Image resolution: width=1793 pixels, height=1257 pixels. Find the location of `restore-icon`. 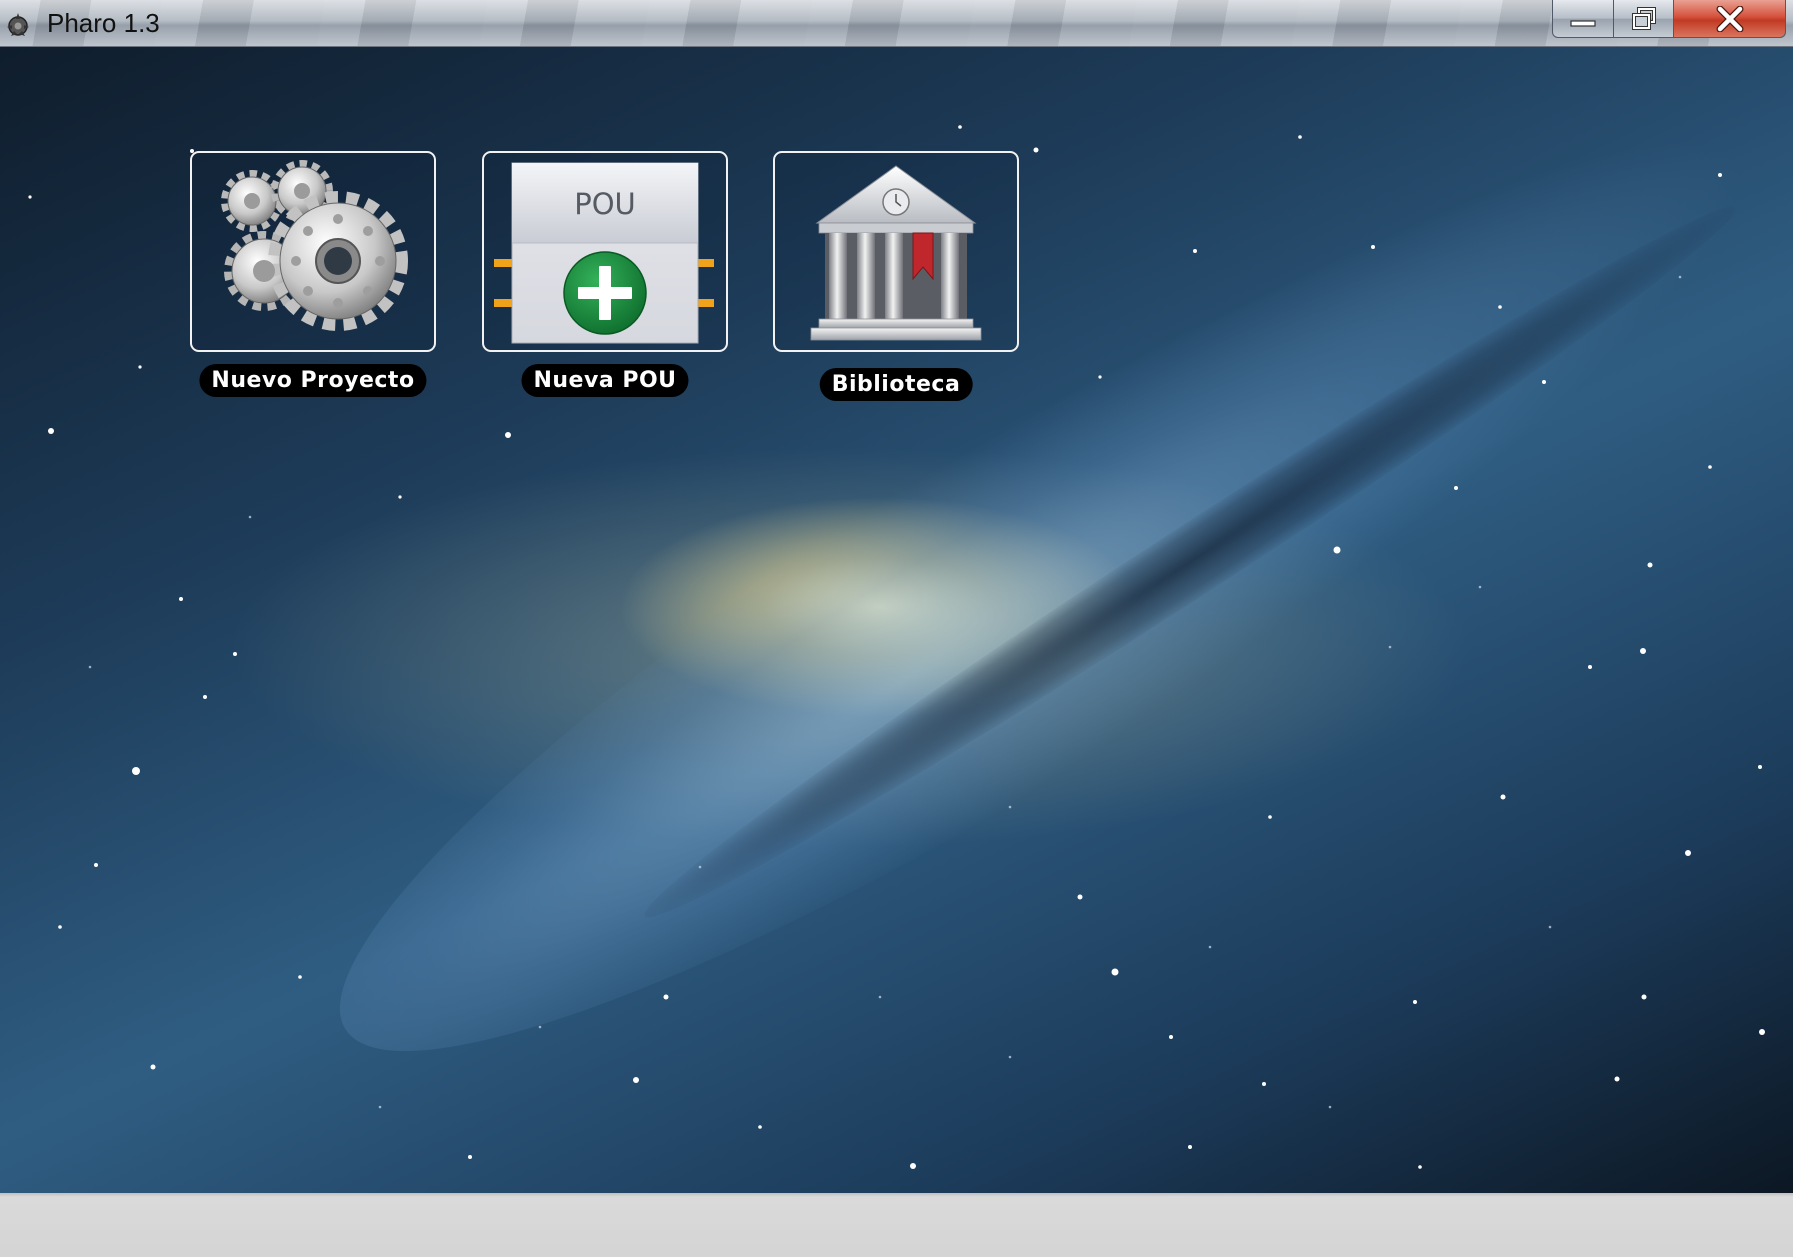

restore-icon is located at coordinates (1643, 18).